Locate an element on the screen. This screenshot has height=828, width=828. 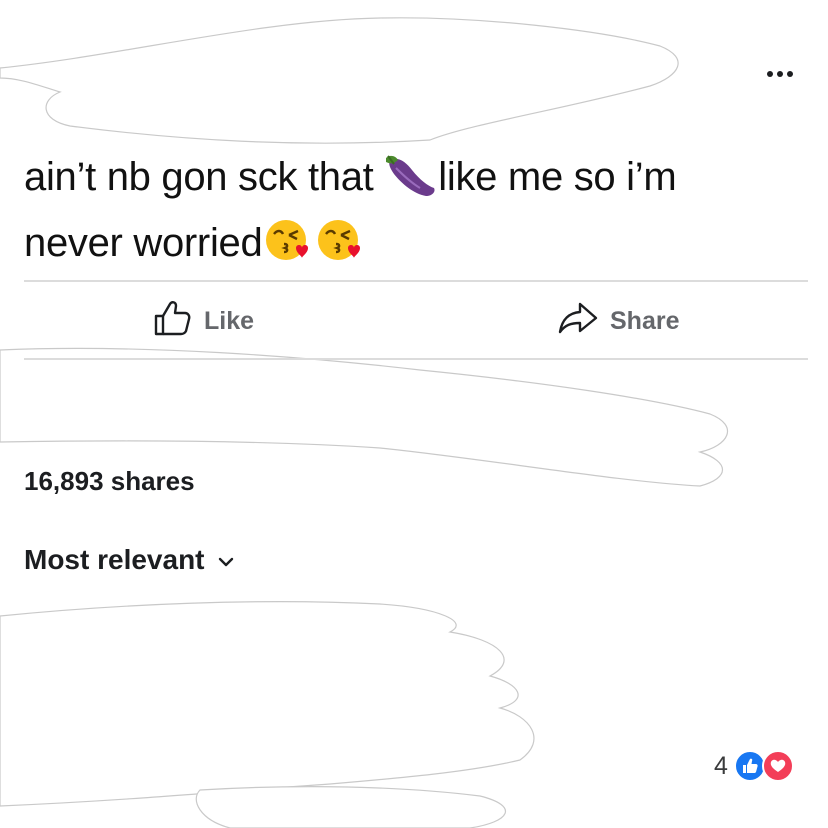
post-text-line-1: ain’t nb gon sck that like me so i’m is located at coordinates (414, 181).